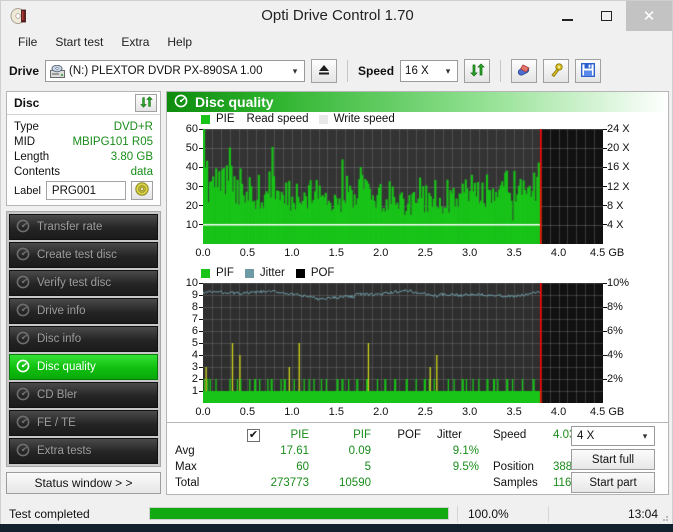  Describe the element at coordinates (191, 205) in the screenshot. I see `y-tick-label: 20` at that location.